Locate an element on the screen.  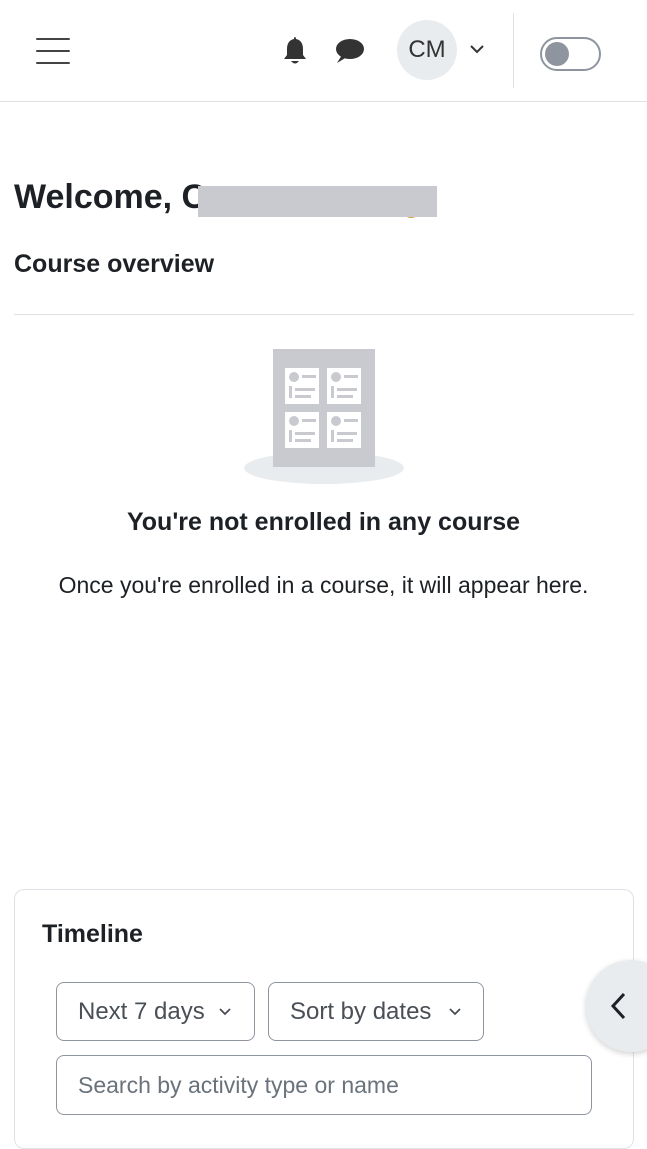
user-avatar: CM is located at coordinates (427, 50).